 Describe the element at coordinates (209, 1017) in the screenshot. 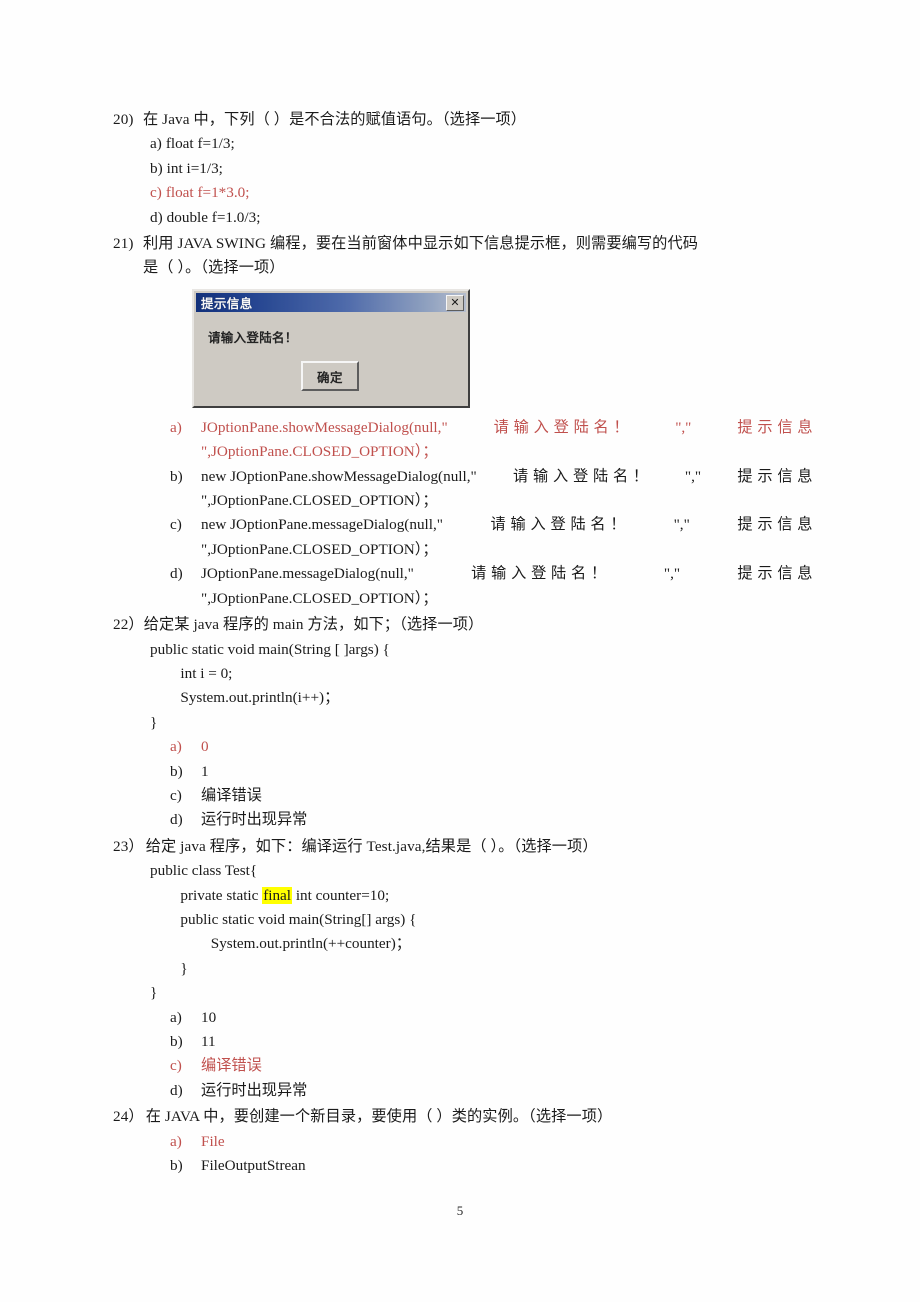

I see `option-text: 10` at that location.